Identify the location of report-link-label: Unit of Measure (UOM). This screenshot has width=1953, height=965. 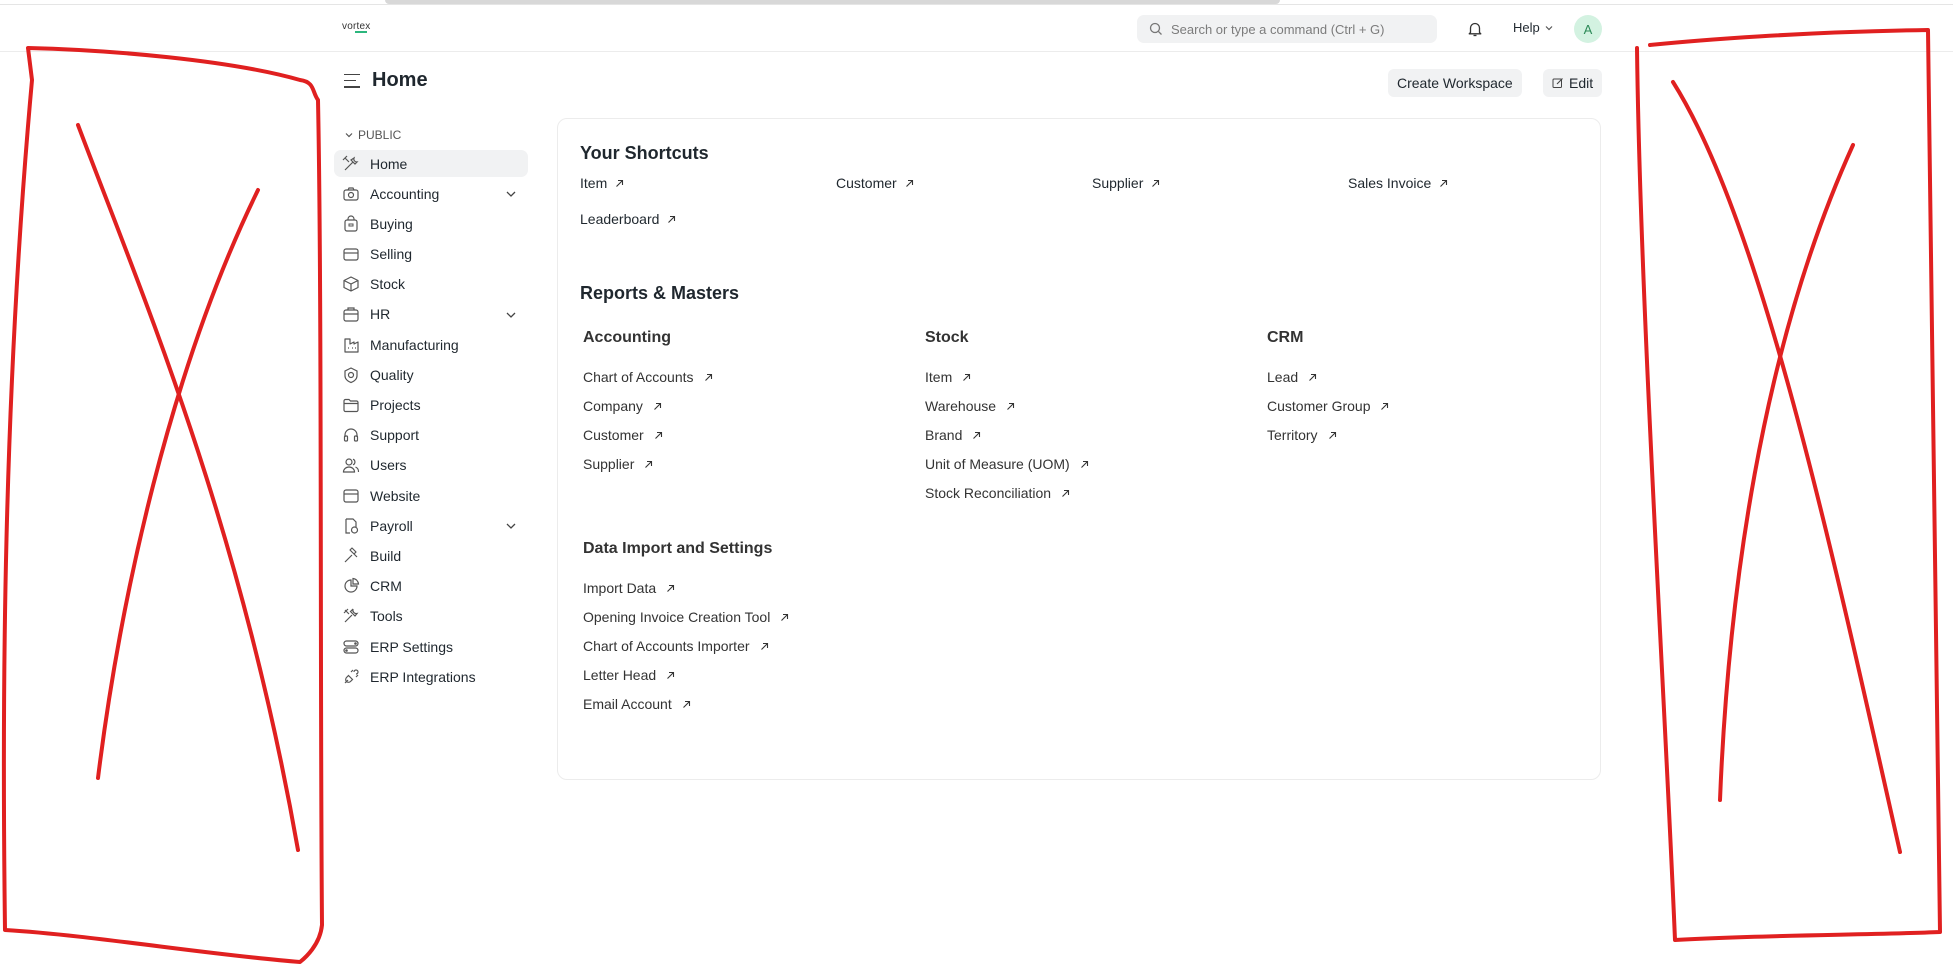
(997, 464).